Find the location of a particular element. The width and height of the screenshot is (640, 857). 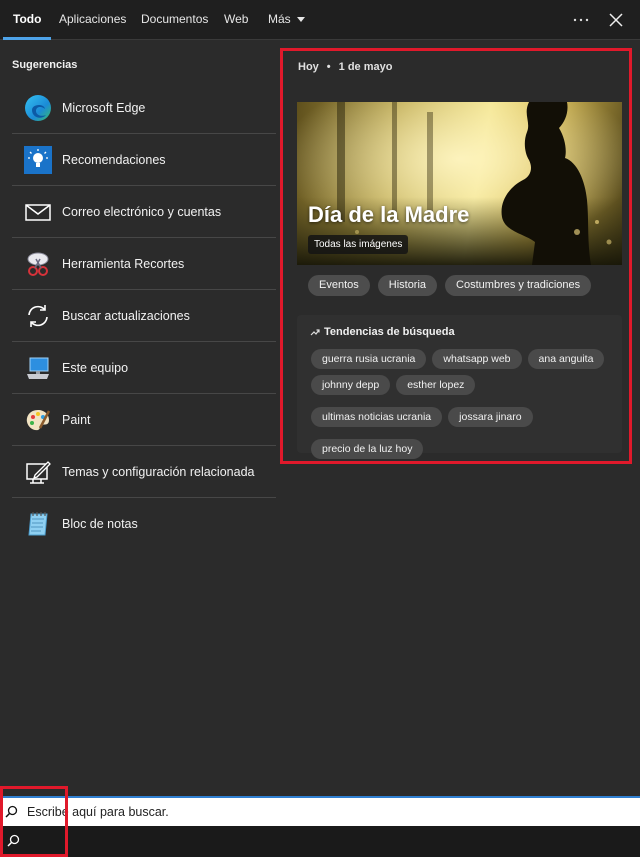

search-bar is located at coordinates (320, 811).